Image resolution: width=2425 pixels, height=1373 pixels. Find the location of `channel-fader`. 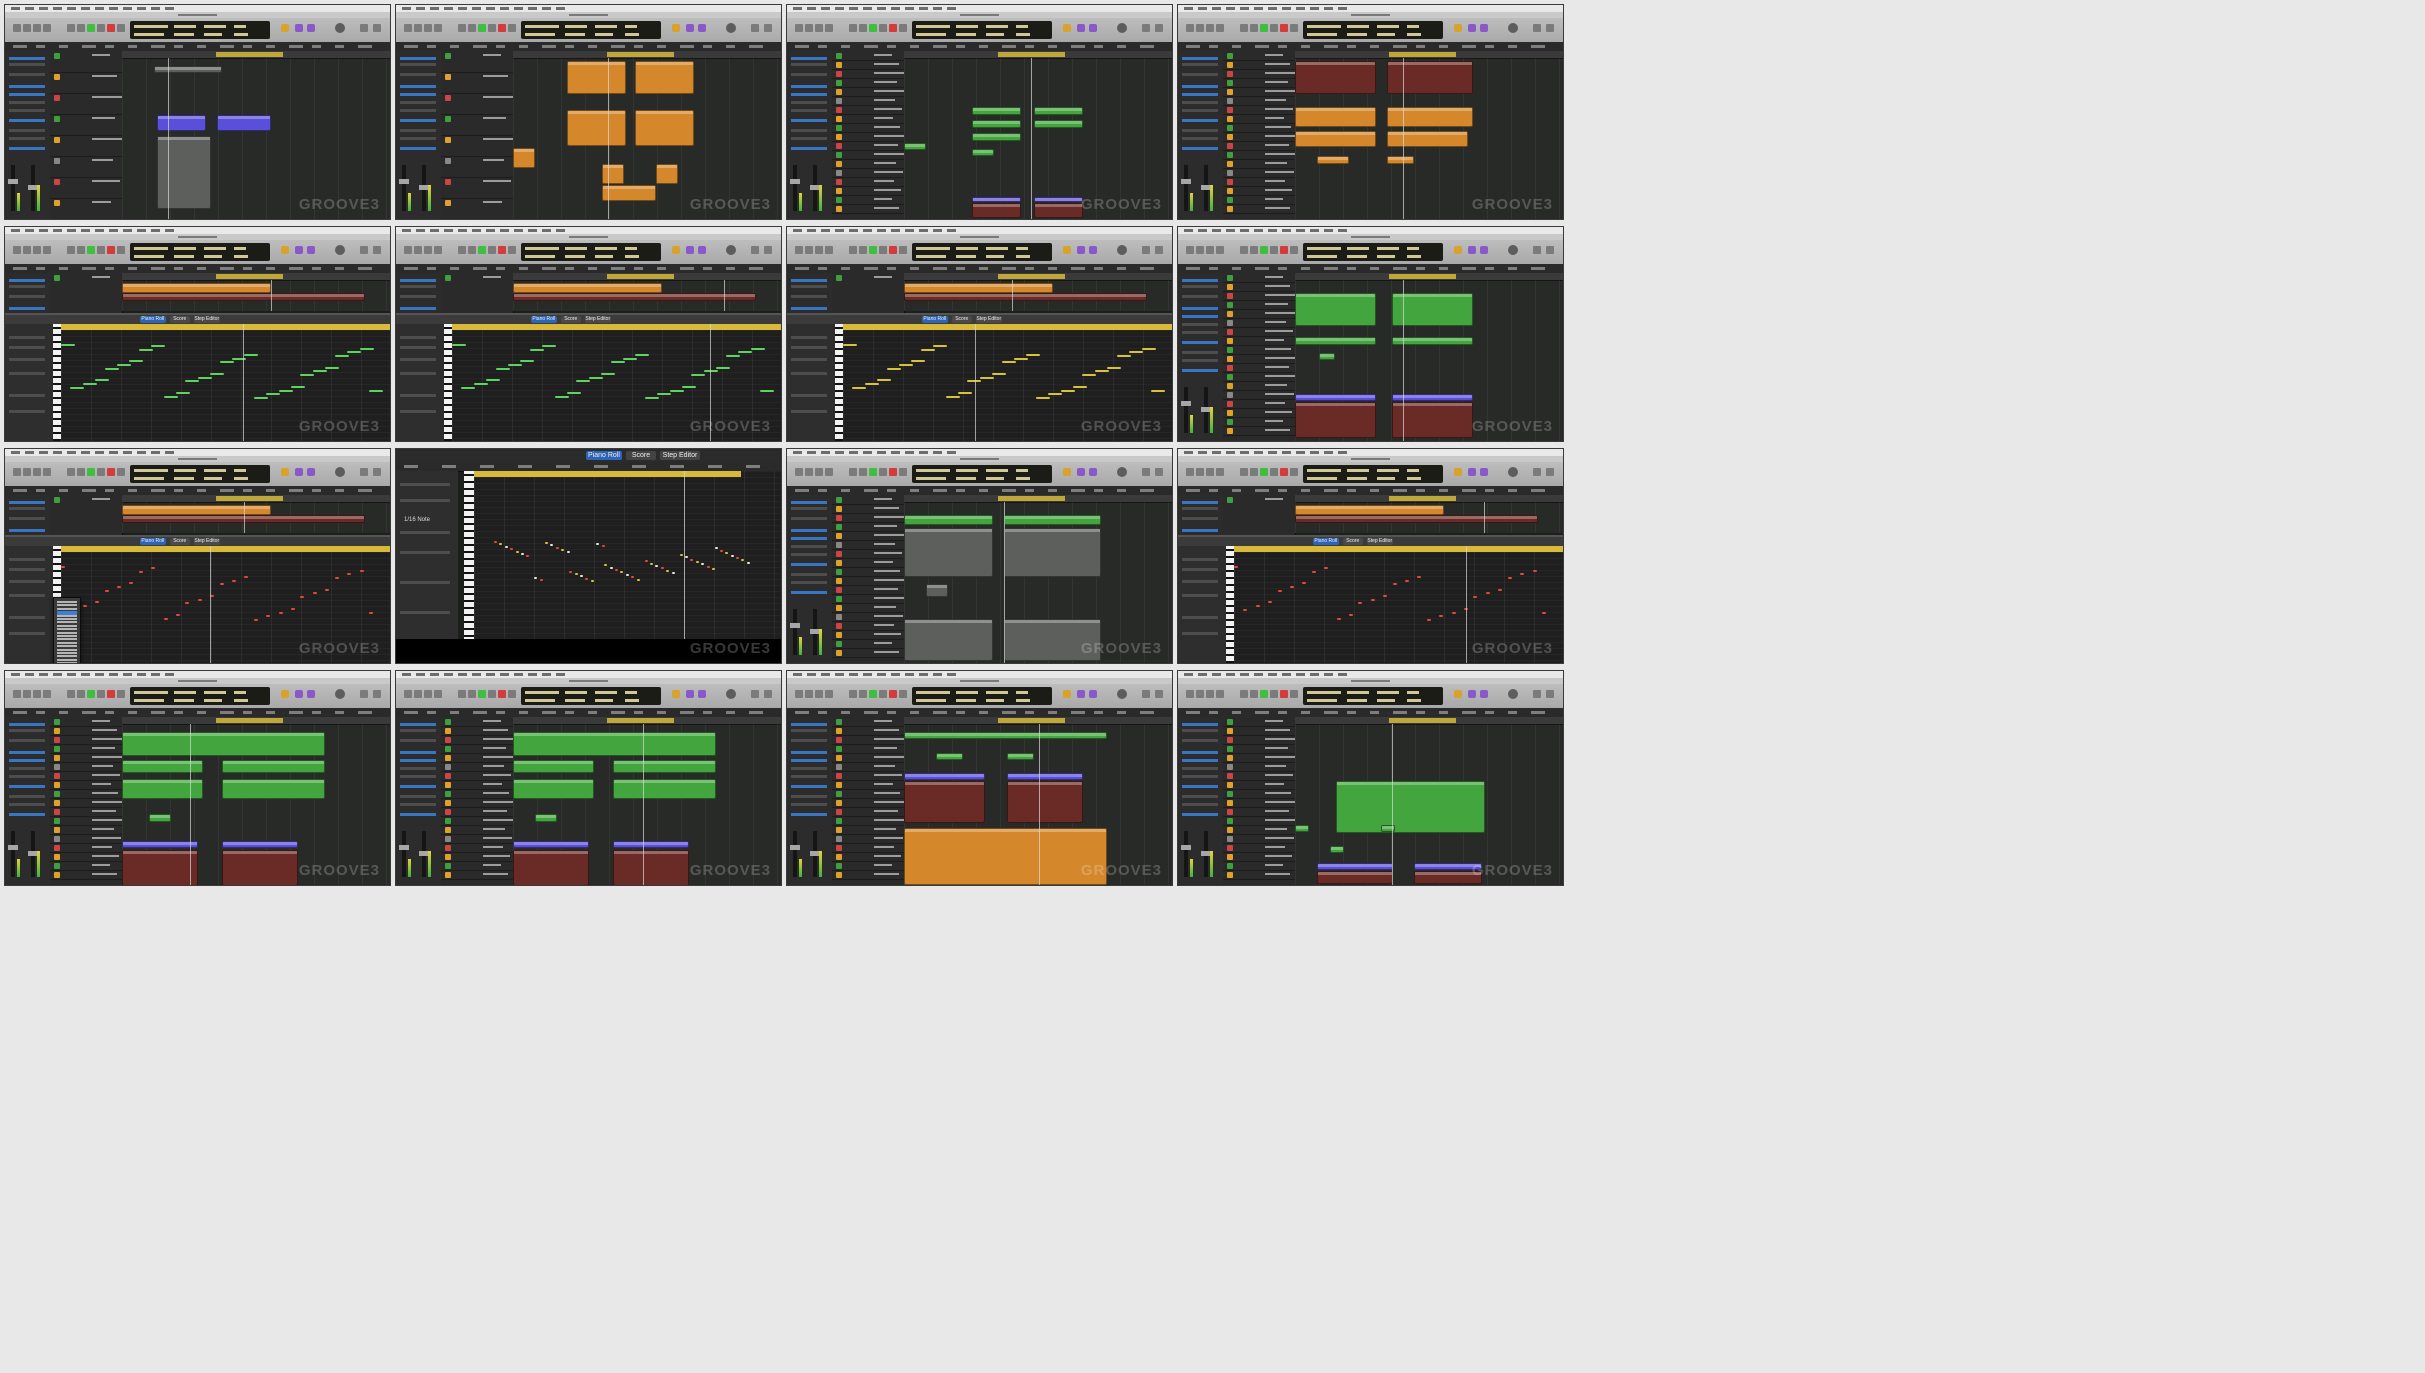

channel-fader is located at coordinates (424, 854).